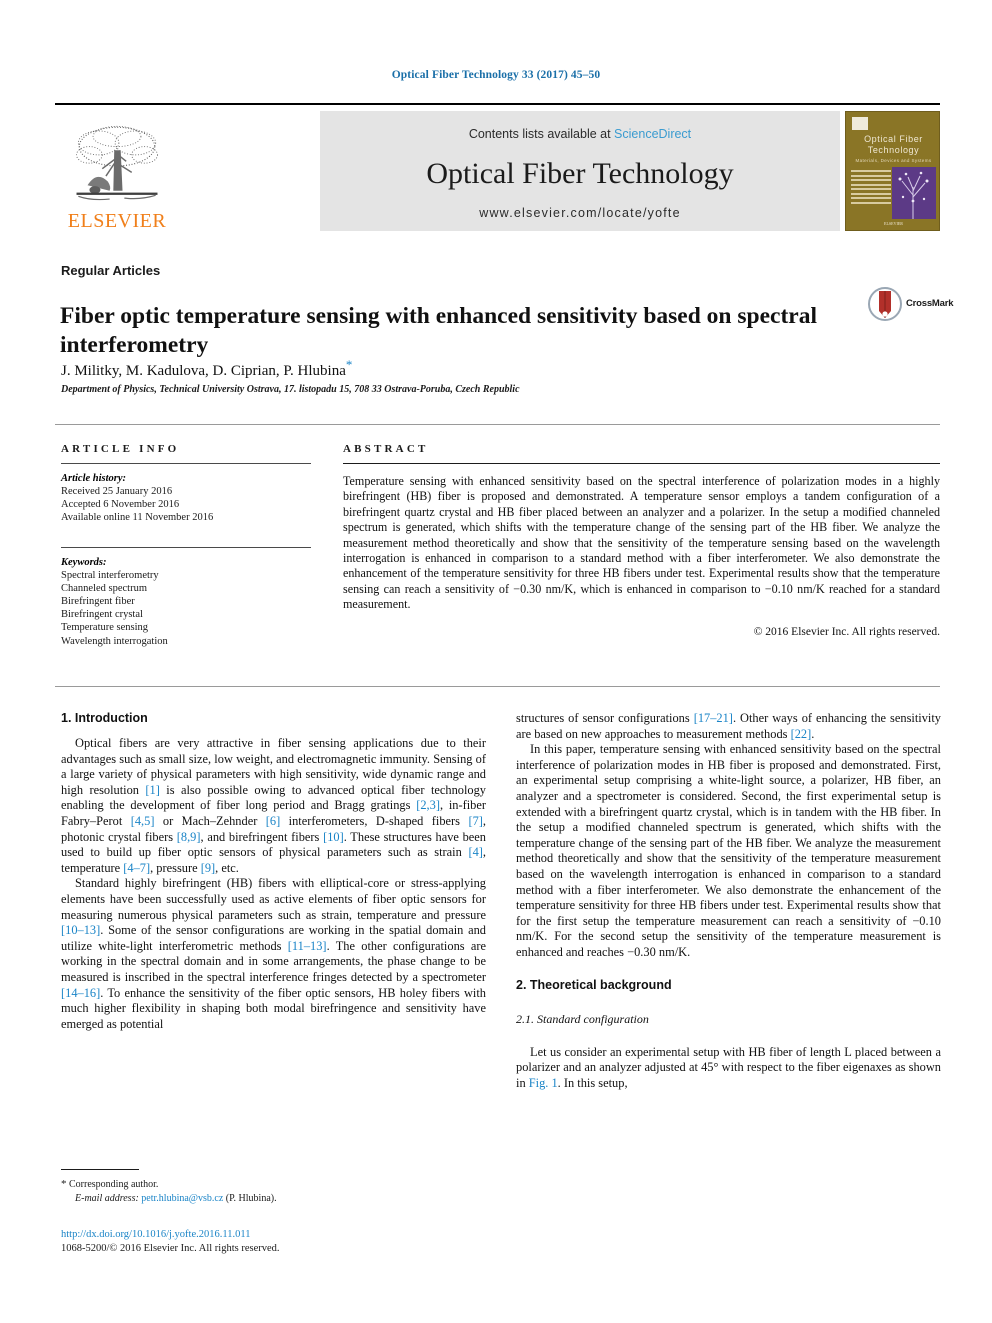 Image resolution: width=992 pixels, height=1323 pixels. Describe the element at coordinates (580, 173) in the screenshot. I see `journal-title: Optical Fiber Technology` at that location.